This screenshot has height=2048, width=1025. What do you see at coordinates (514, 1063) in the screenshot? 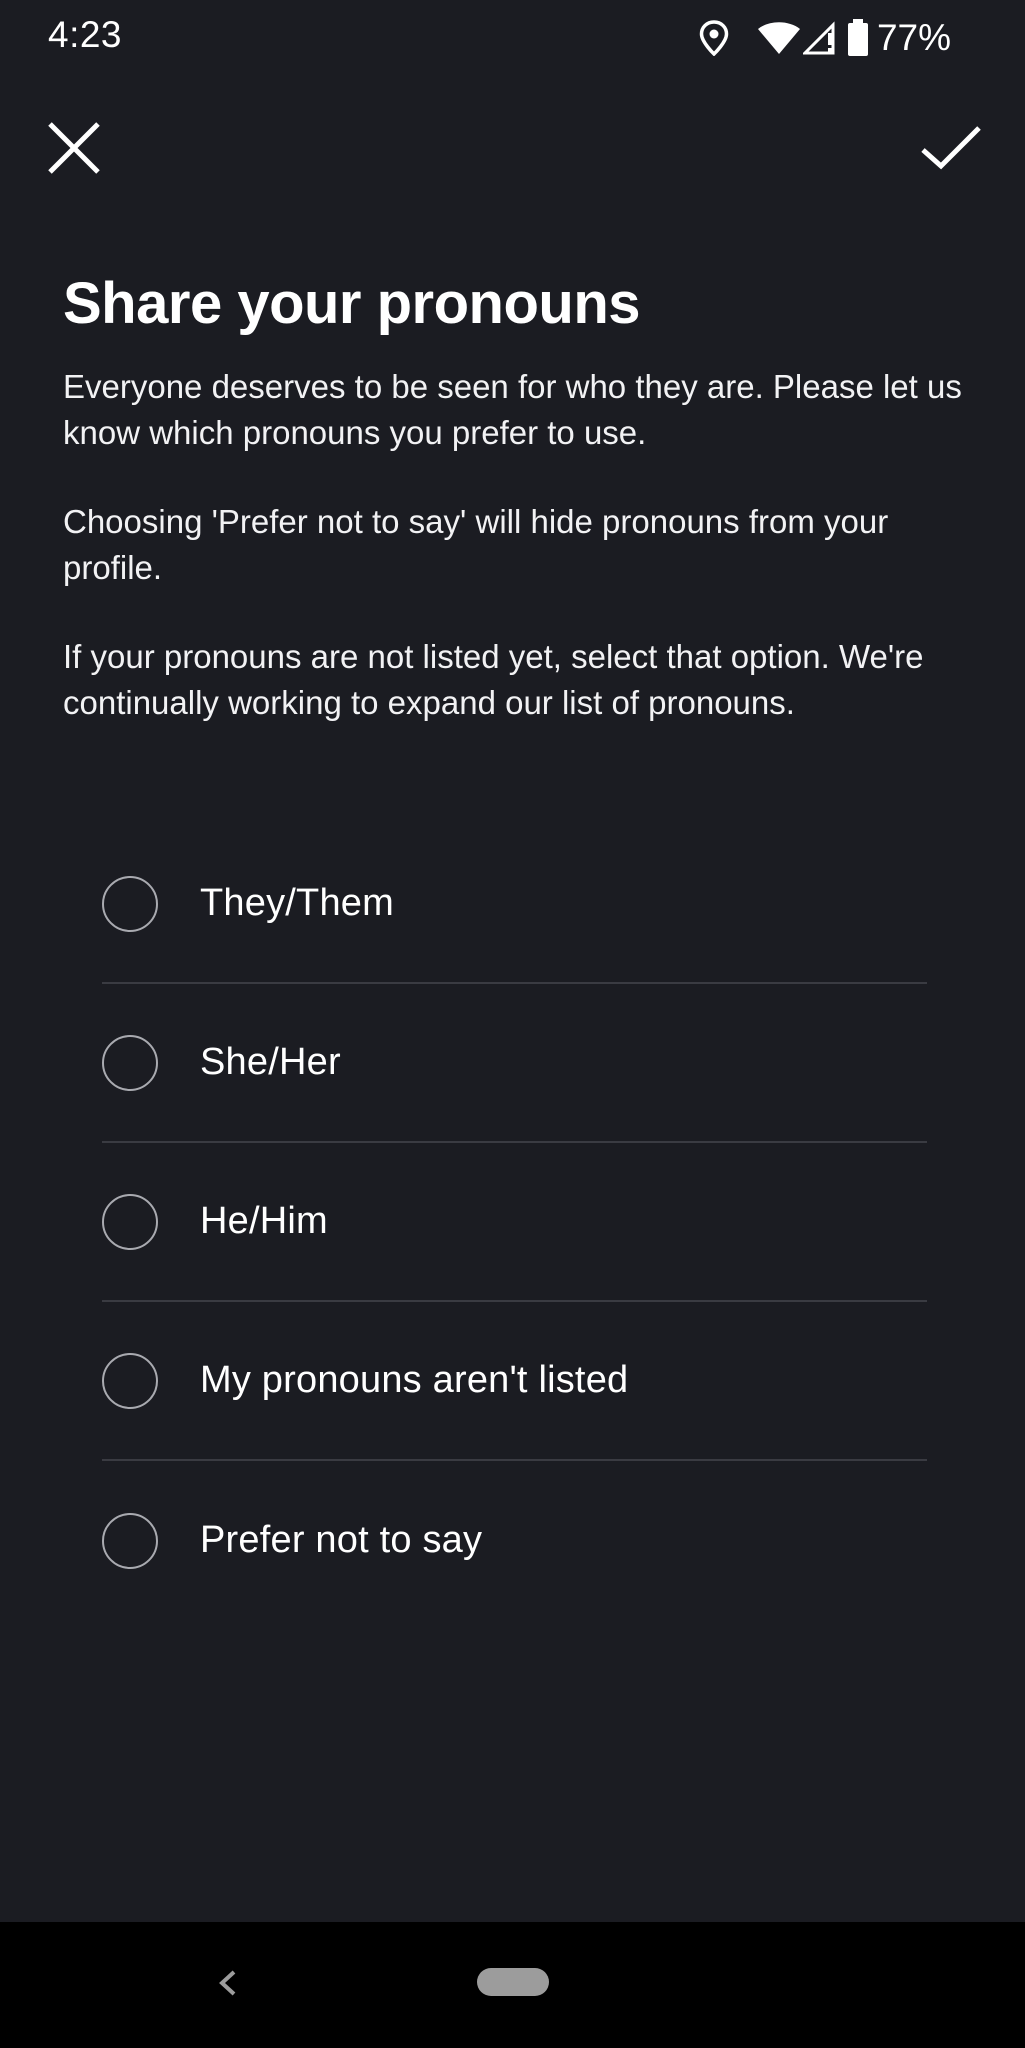
I see `option-she-her: She/Her` at bounding box center [514, 1063].